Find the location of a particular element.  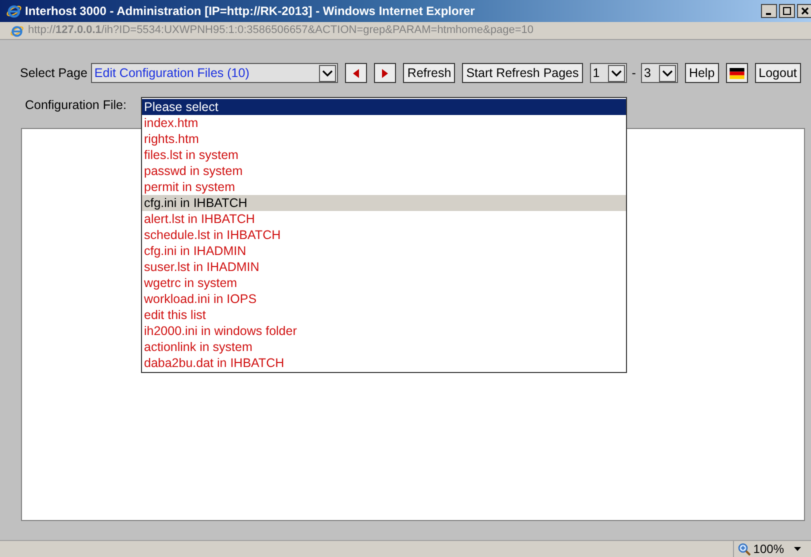

triangle-left-icon is located at coordinates (356, 73).